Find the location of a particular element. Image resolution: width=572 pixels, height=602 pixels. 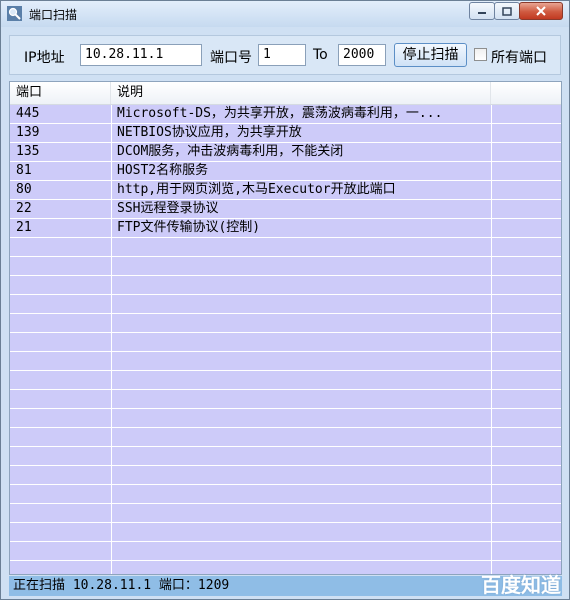

title-bar: 端口扫描 is located at coordinates (285, 14).